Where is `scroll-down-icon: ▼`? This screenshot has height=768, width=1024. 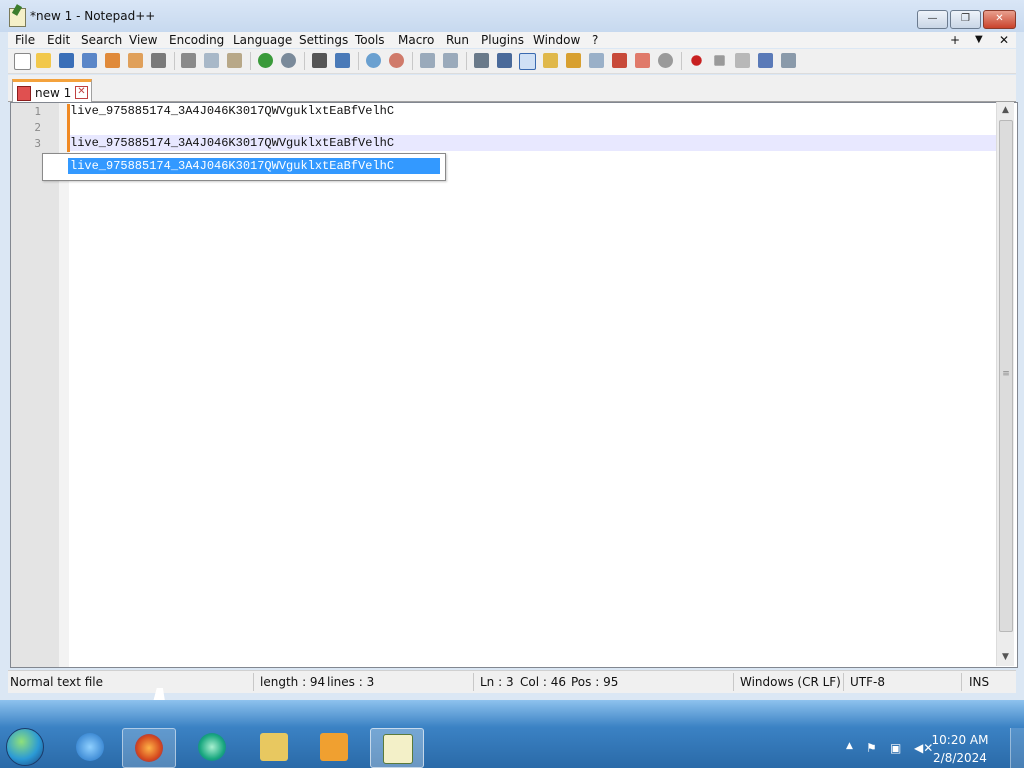
scroll-down-icon: ▼ is located at coordinates (1005, 657).